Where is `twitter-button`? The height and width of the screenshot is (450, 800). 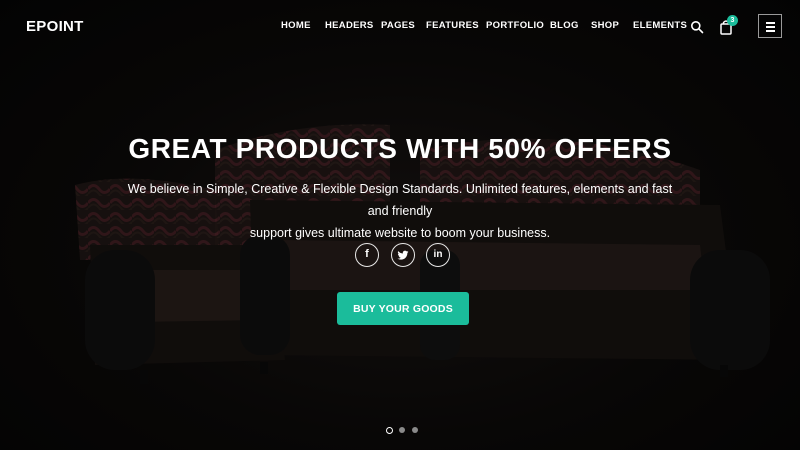
twitter-button is located at coordinates (403, 255).